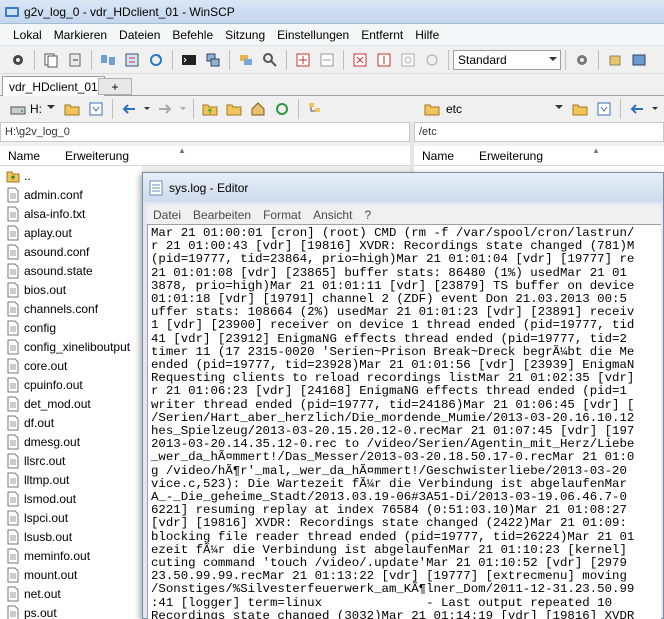  I want to click on file-name: config, so click(40, 327).